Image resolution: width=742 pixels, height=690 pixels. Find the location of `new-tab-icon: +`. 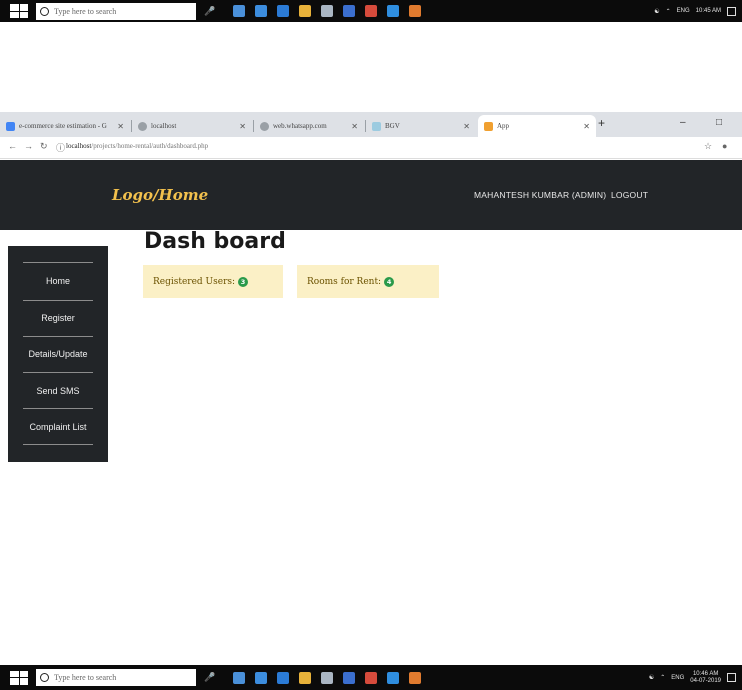

new-tab-icon: + is located at coordinates (601, 123).